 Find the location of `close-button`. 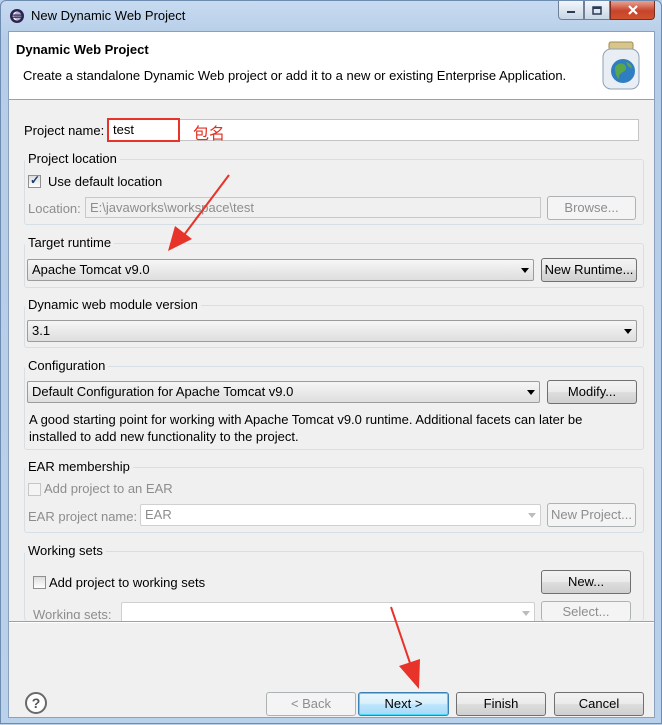

close-button is located at coordinates (632, 10).